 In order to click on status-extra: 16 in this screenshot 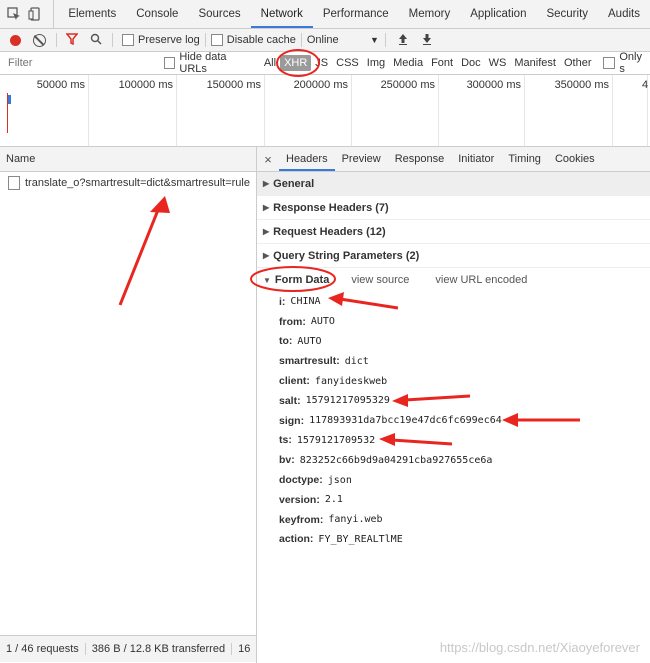, I will do `click(244, 649)`.